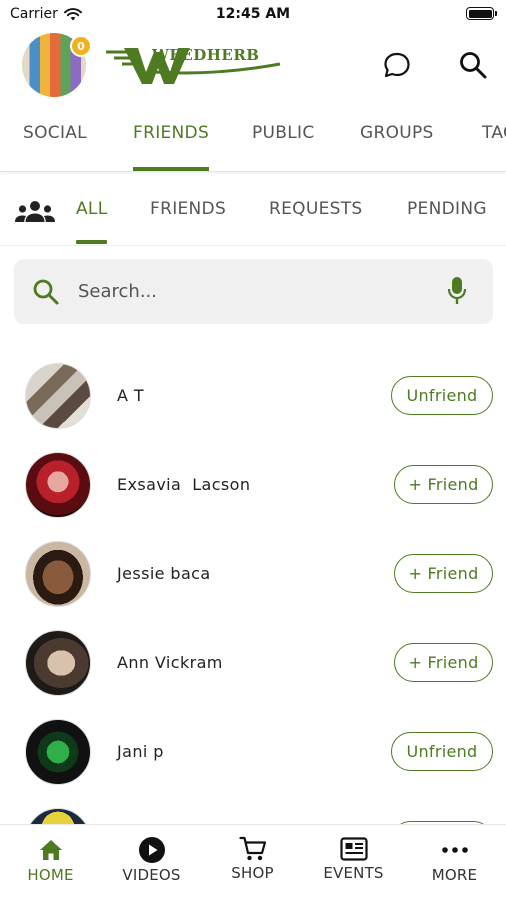 This screenshot has width=506, height=900. I want to click on tab-label: TAG, so click(494, 133).